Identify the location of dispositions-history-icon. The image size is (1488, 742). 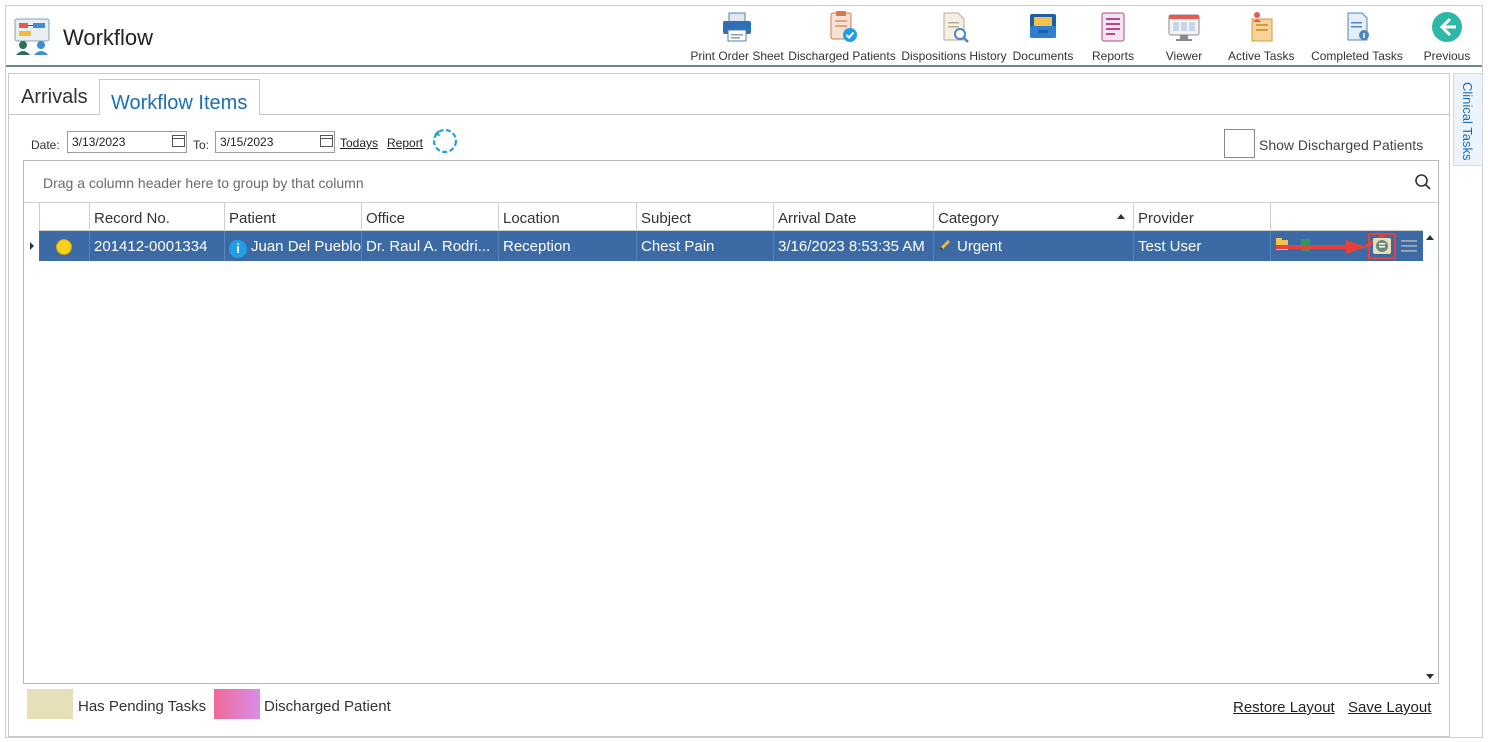
(956, 27).